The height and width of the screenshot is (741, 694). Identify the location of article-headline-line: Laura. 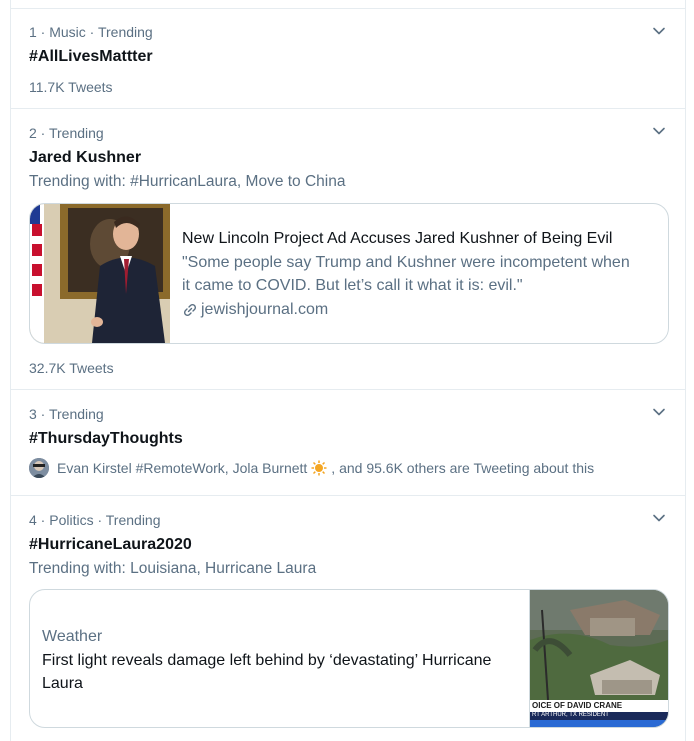
(62, 683).